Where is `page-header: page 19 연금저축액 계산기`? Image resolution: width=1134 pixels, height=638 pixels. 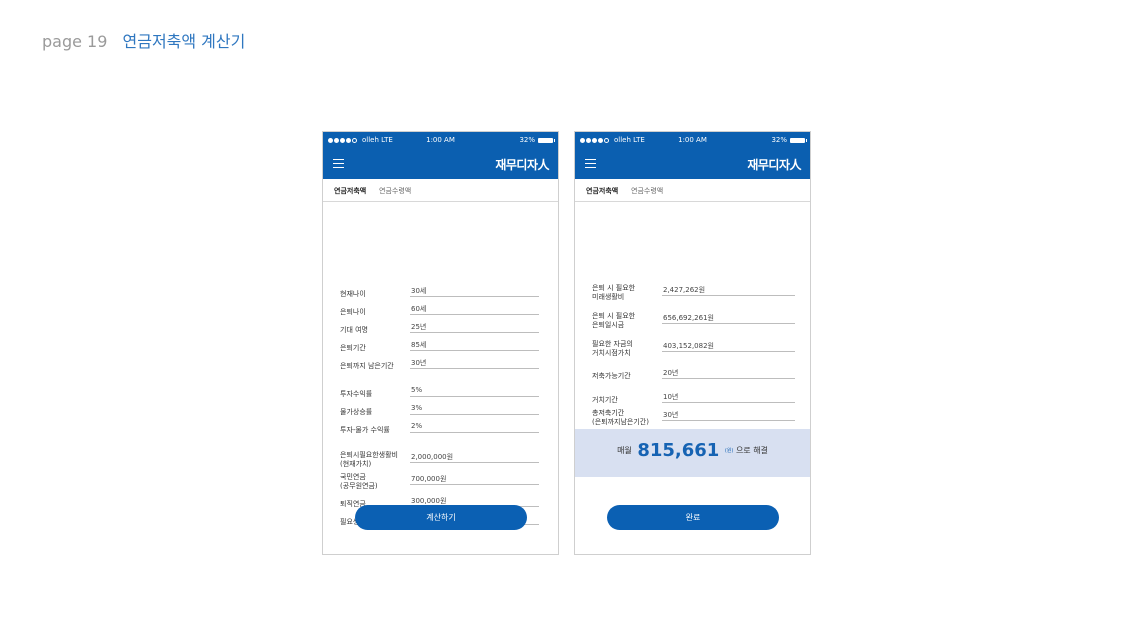 page-header: page 19 연금저축액 계산기 is located at coordinates (143, 40).